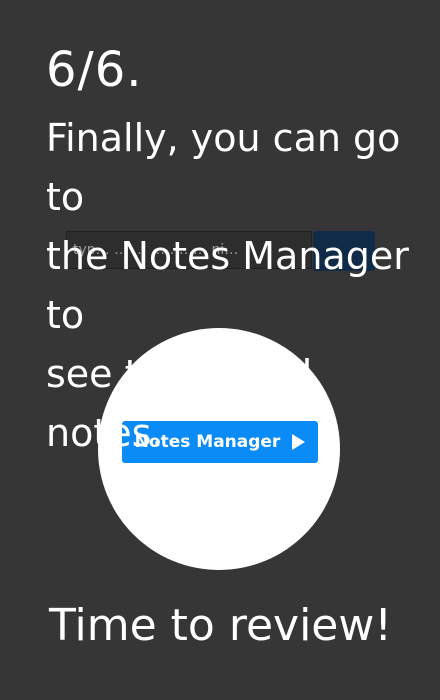  I want to click on step-counter: 6/6., so click(94, 70).